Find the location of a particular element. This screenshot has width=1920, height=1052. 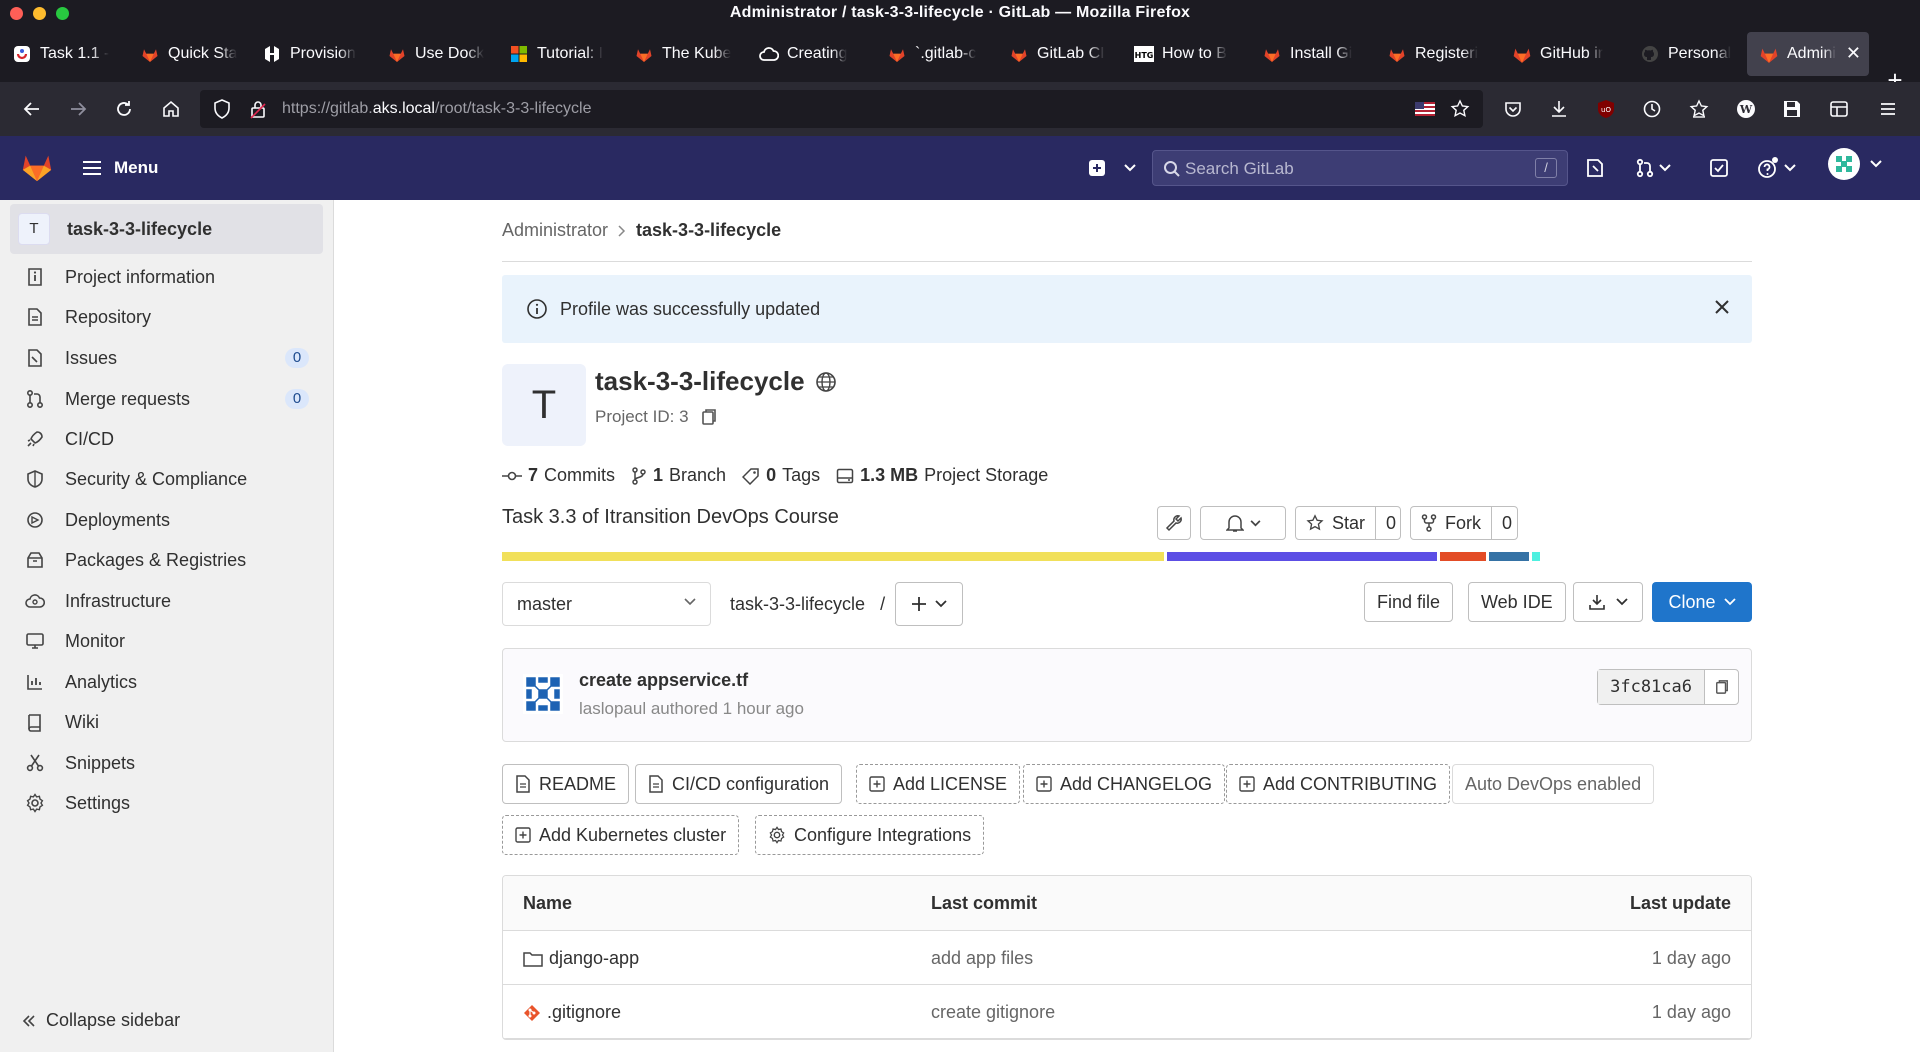

forward-button is located at coordinates (78, 109).